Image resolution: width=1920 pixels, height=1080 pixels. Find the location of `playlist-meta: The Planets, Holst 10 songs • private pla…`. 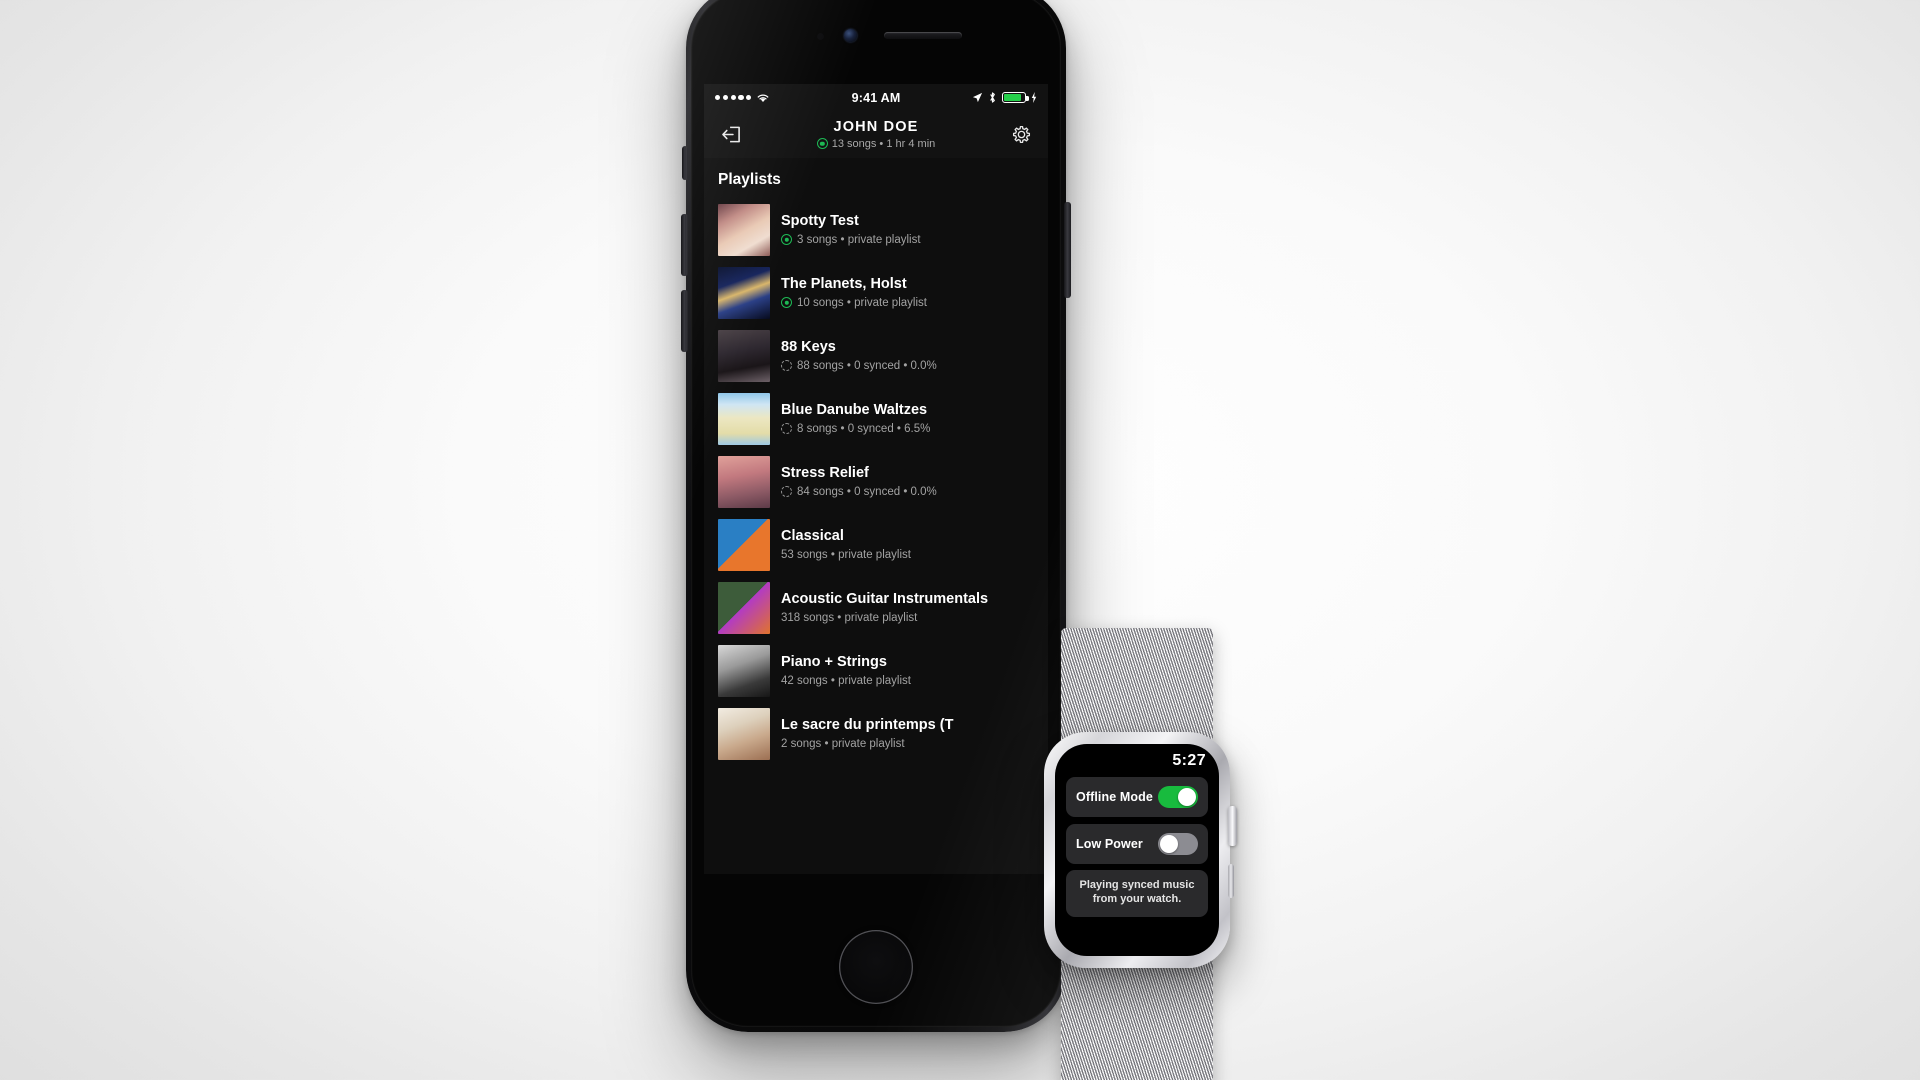

playlist-meta: The Planets, Holst 10 songs • private pla… is located at coordinates (907, 292).